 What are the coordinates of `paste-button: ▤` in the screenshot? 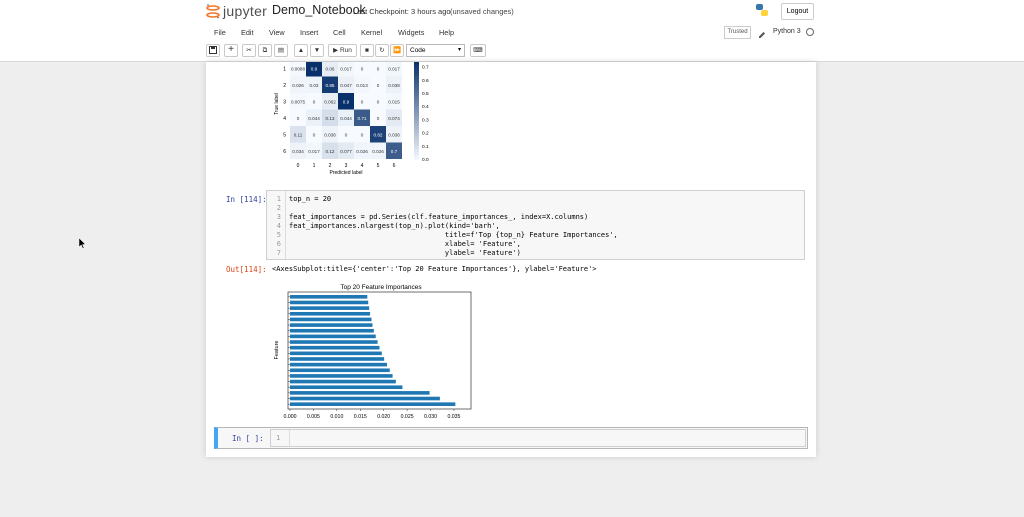 It's located at (281, 50).